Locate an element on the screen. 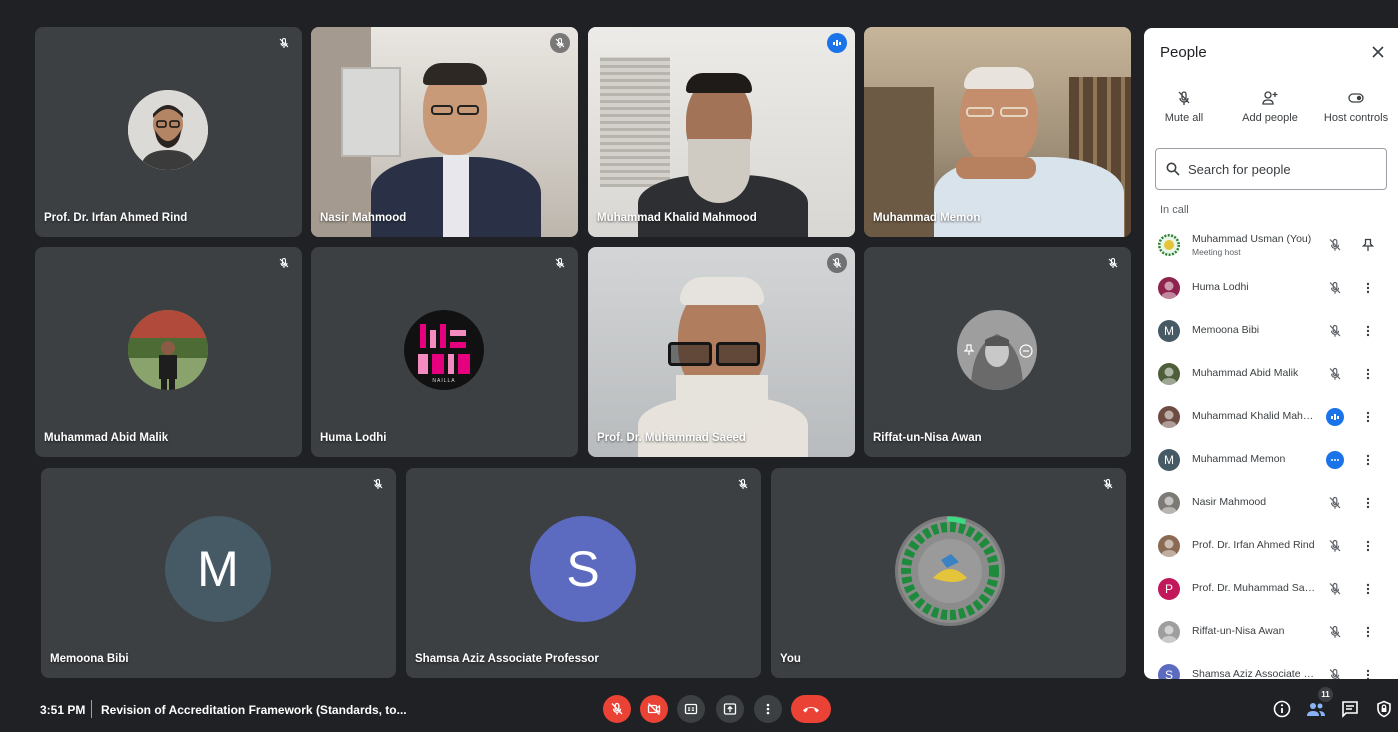  participant-row-host: Muhammad Usman (You) Meeting host is located at coordinates (1271, 245).